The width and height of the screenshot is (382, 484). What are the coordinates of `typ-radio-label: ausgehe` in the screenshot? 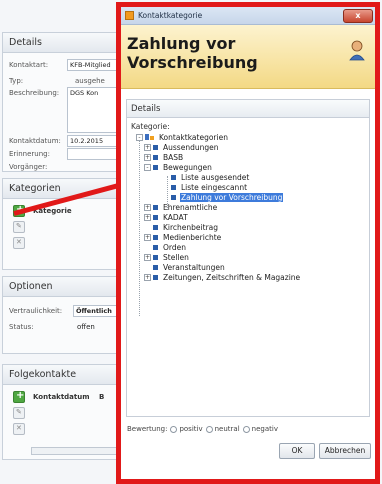 It's located at (90, 81).